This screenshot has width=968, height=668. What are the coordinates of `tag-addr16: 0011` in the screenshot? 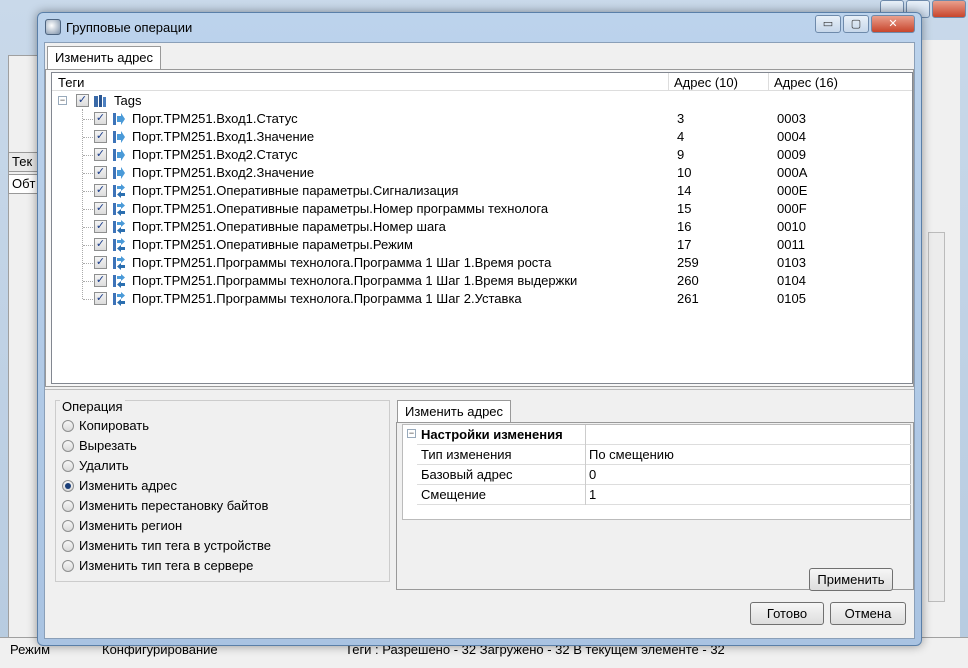 It's located at (791, 244).